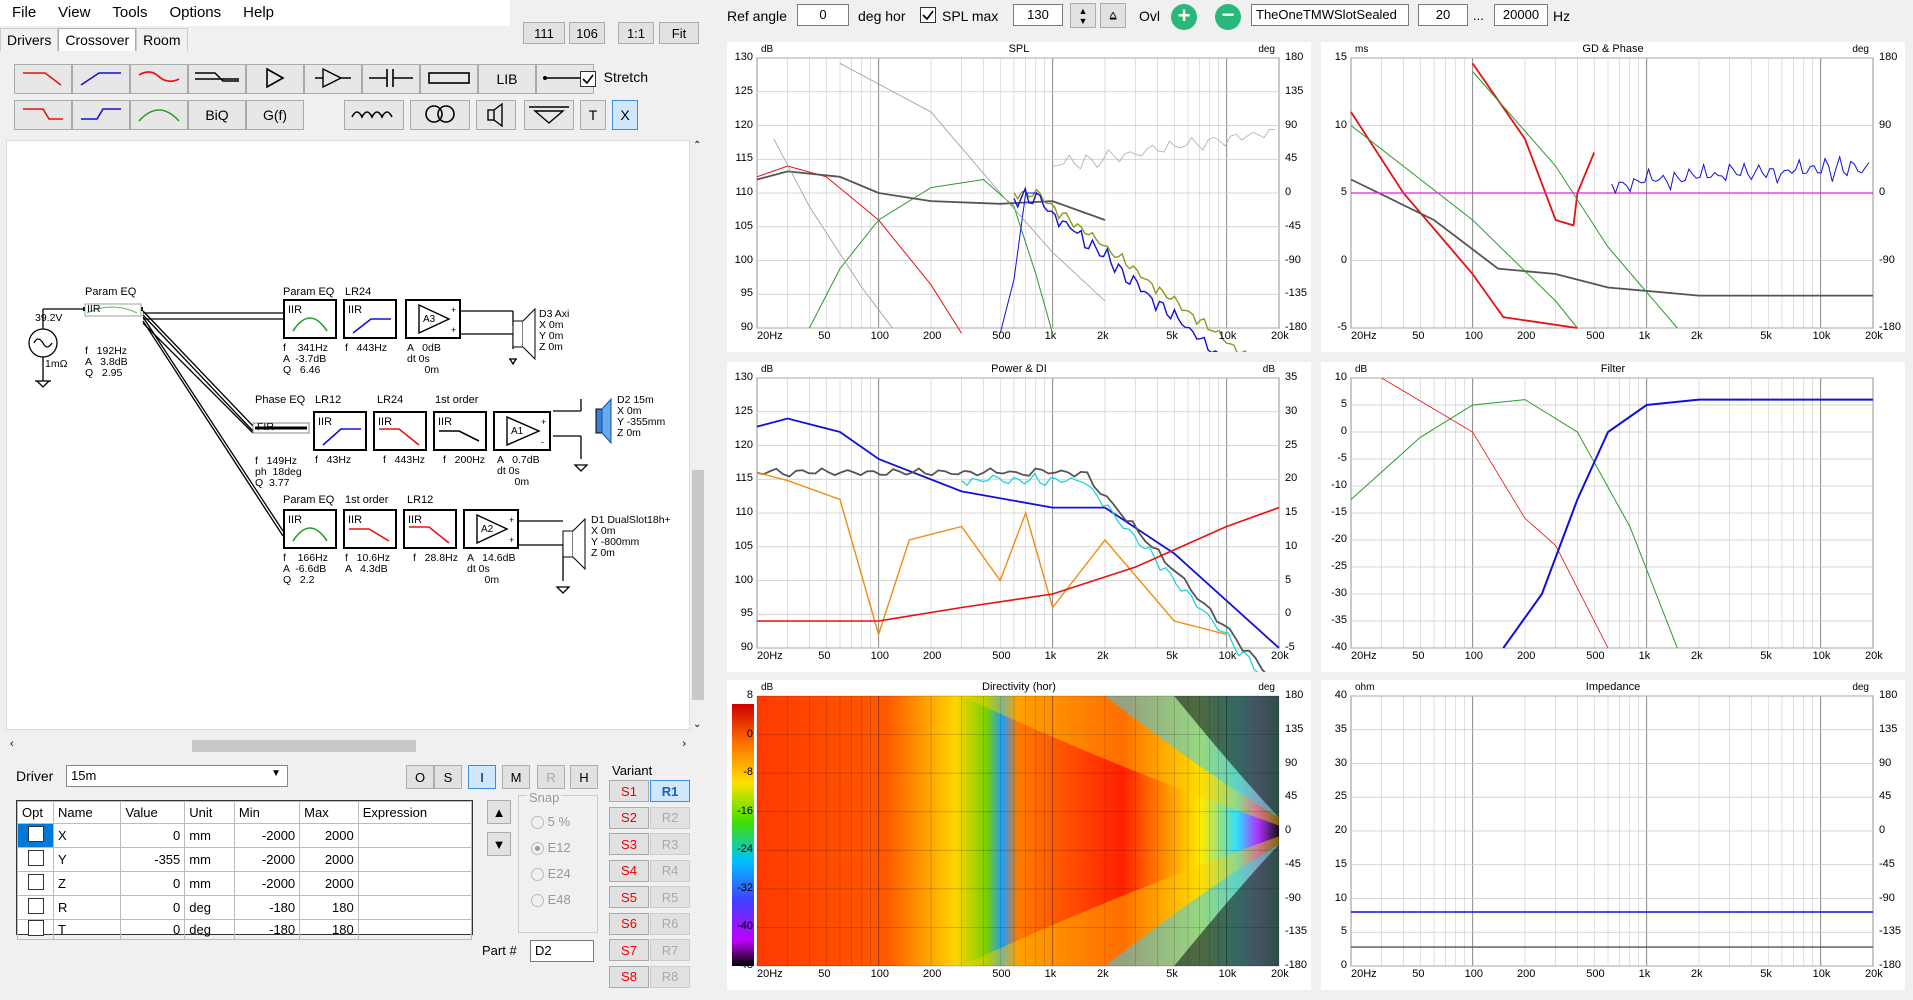  Describe the element at coordinates (629, 897) in the screenshot. I see `variant-s5-button: S5` at that location.